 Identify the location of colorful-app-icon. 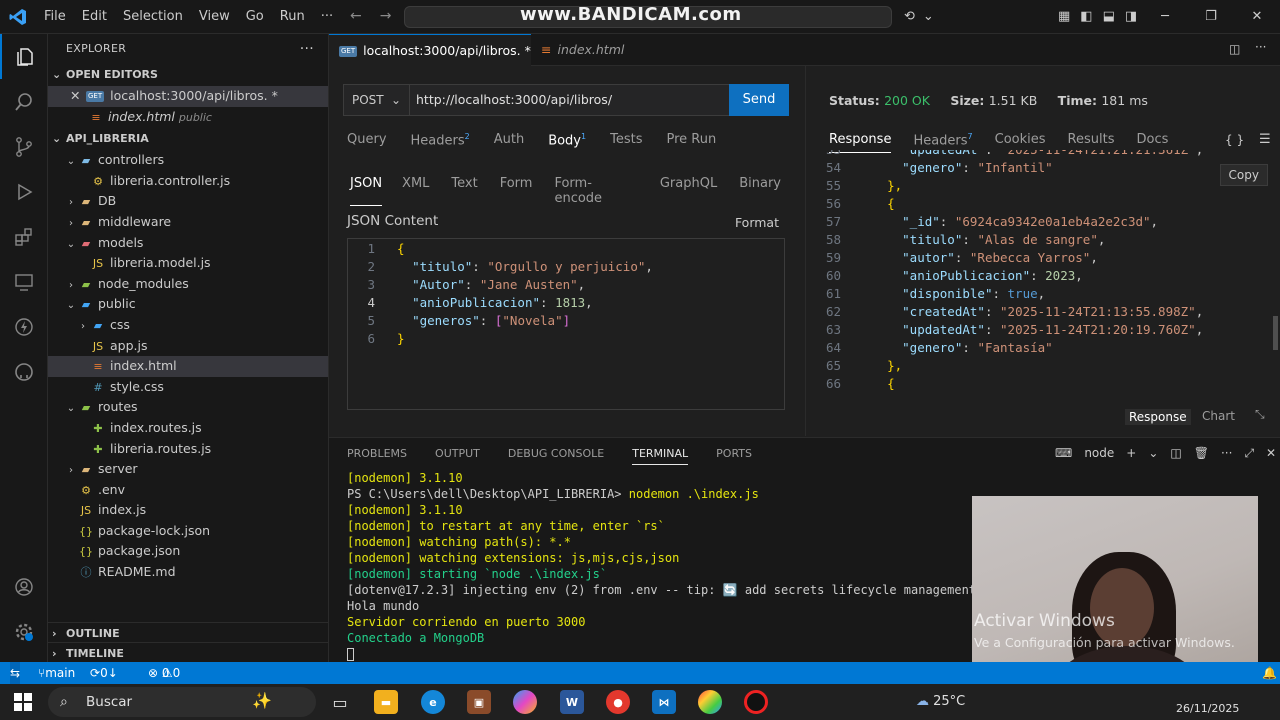
(710, 702).